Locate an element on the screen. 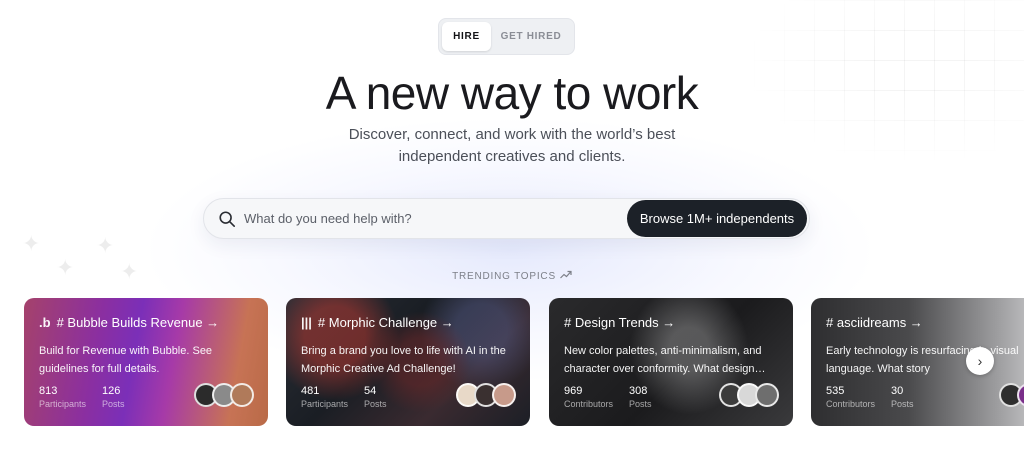  search-input is located at coordinates (435, 218).